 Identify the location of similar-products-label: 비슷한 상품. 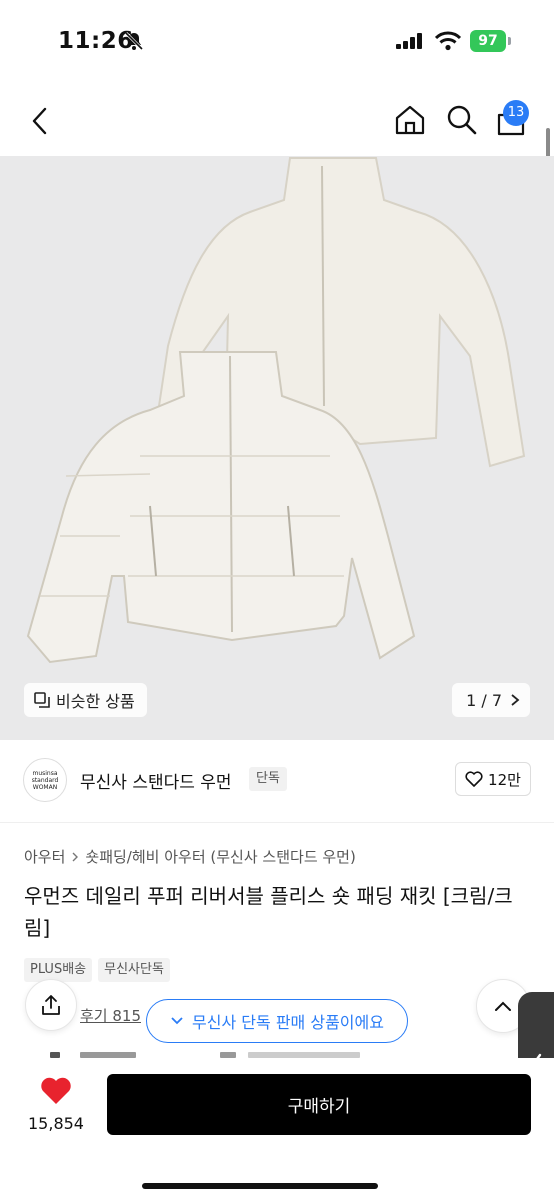
(95, 701).